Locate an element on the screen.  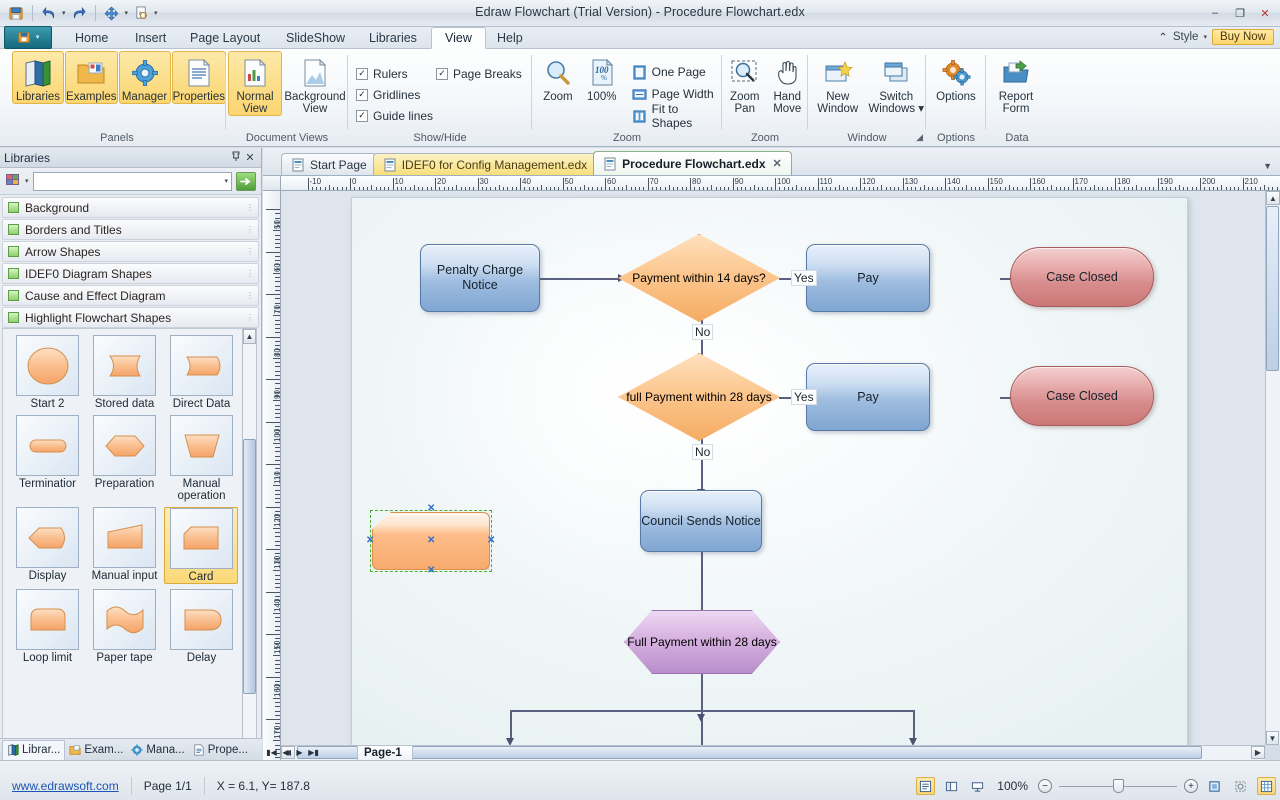
pin-icon is located at coordinates (236, 158).